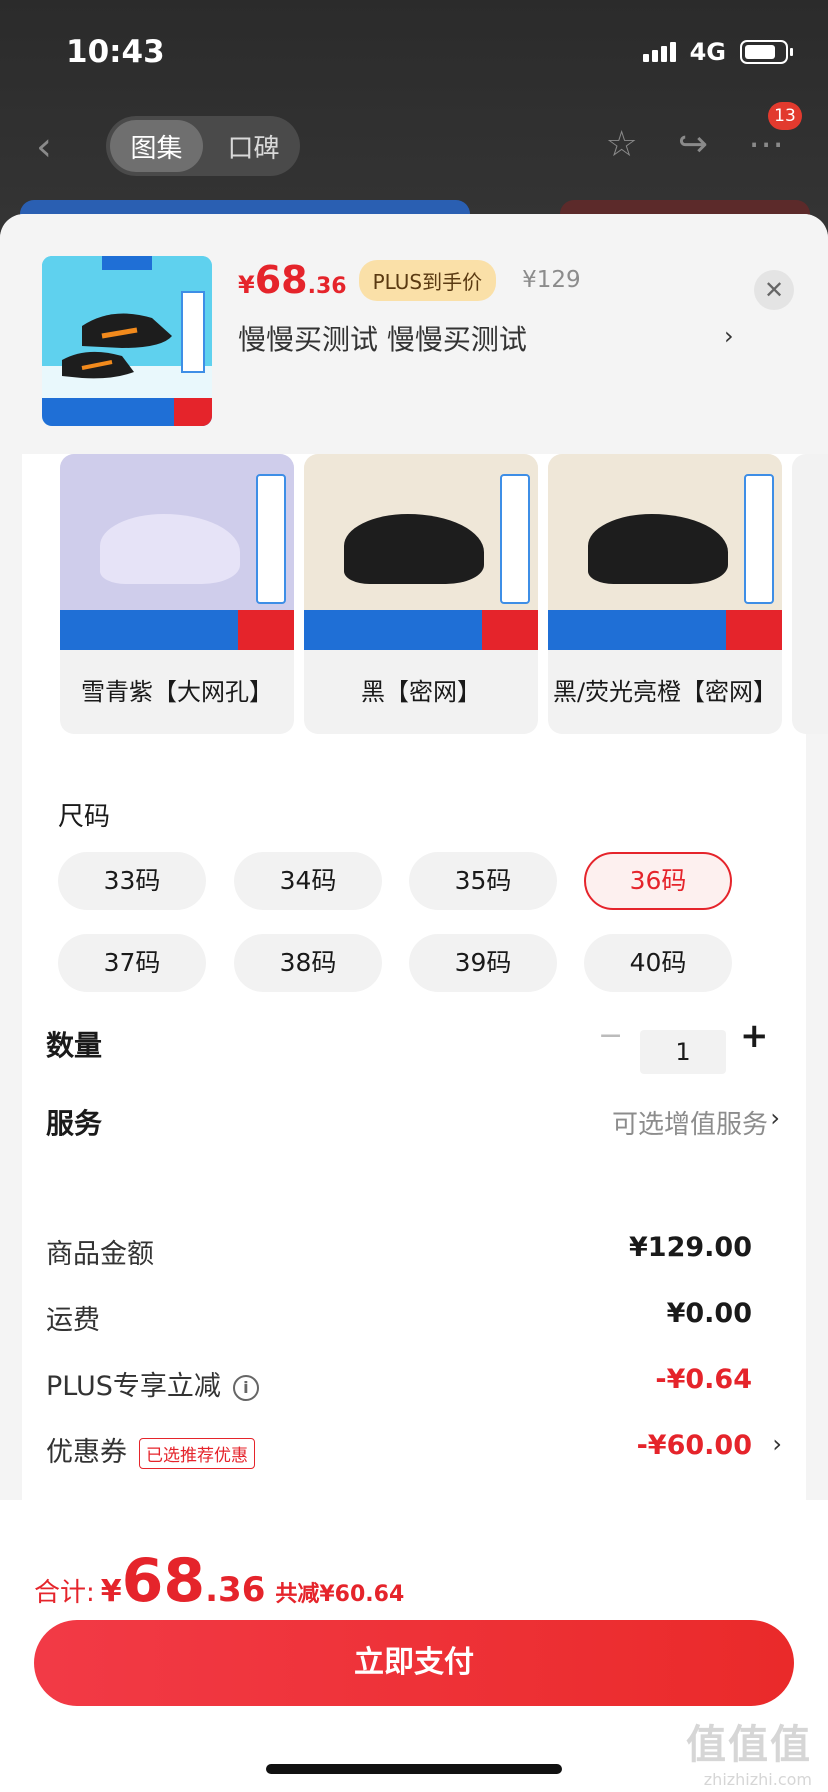 This screenshot has width=828, height=1792. I want to click on close-icon: ✕, so click(774, 290).